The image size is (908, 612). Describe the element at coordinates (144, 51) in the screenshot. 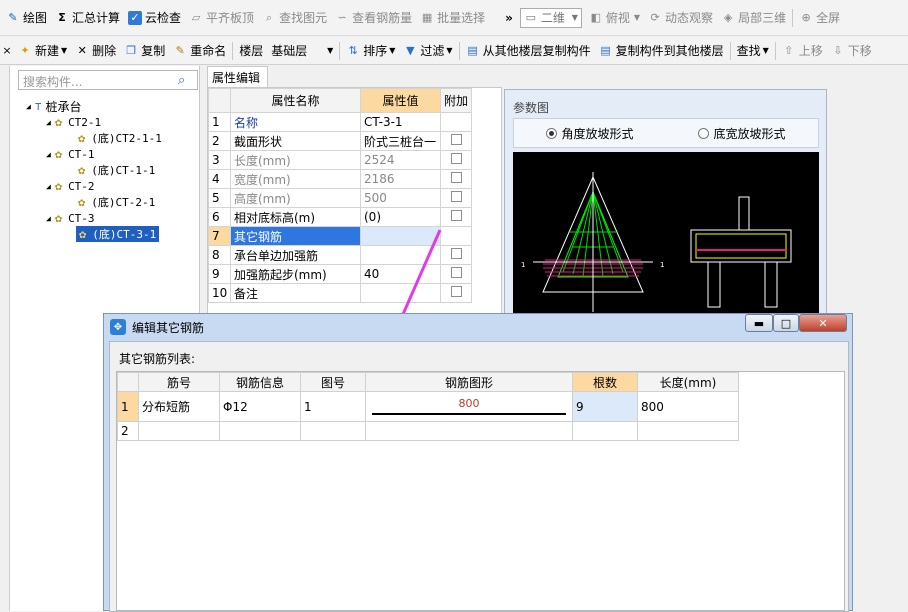

I see `copy-button: ❐ 复制` at that location.